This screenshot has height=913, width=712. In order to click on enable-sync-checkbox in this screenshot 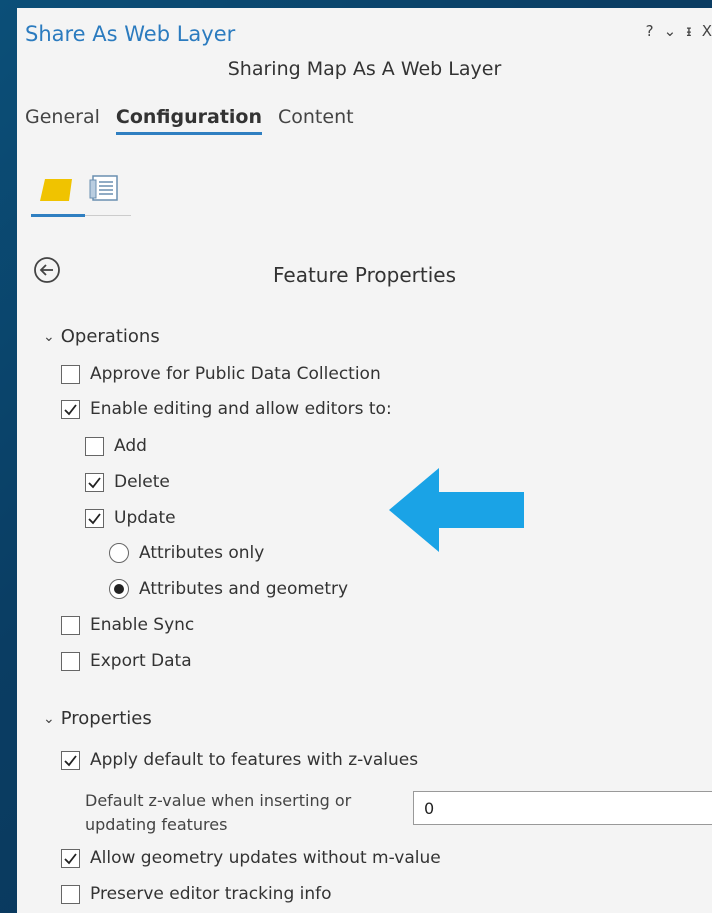, I will do `click(70, 625)`.